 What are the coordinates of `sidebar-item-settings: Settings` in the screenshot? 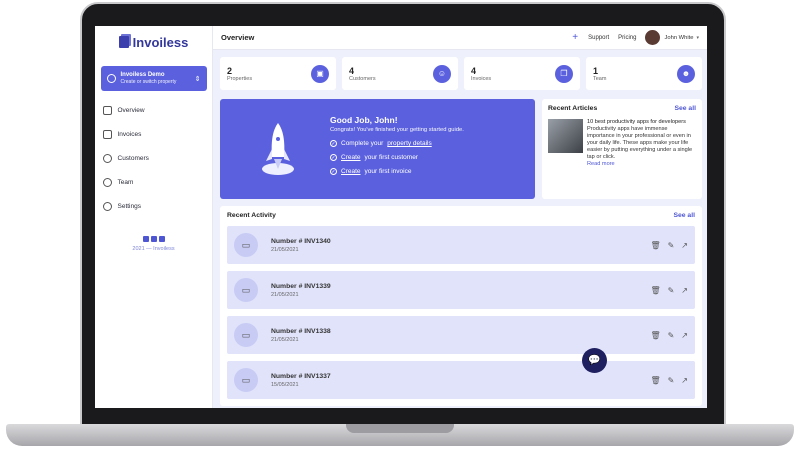 It's located at (154, 206).